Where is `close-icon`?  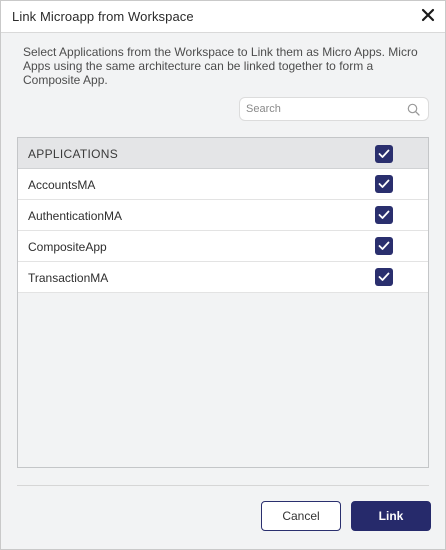 close-icon is located at coordinates (428, 15).